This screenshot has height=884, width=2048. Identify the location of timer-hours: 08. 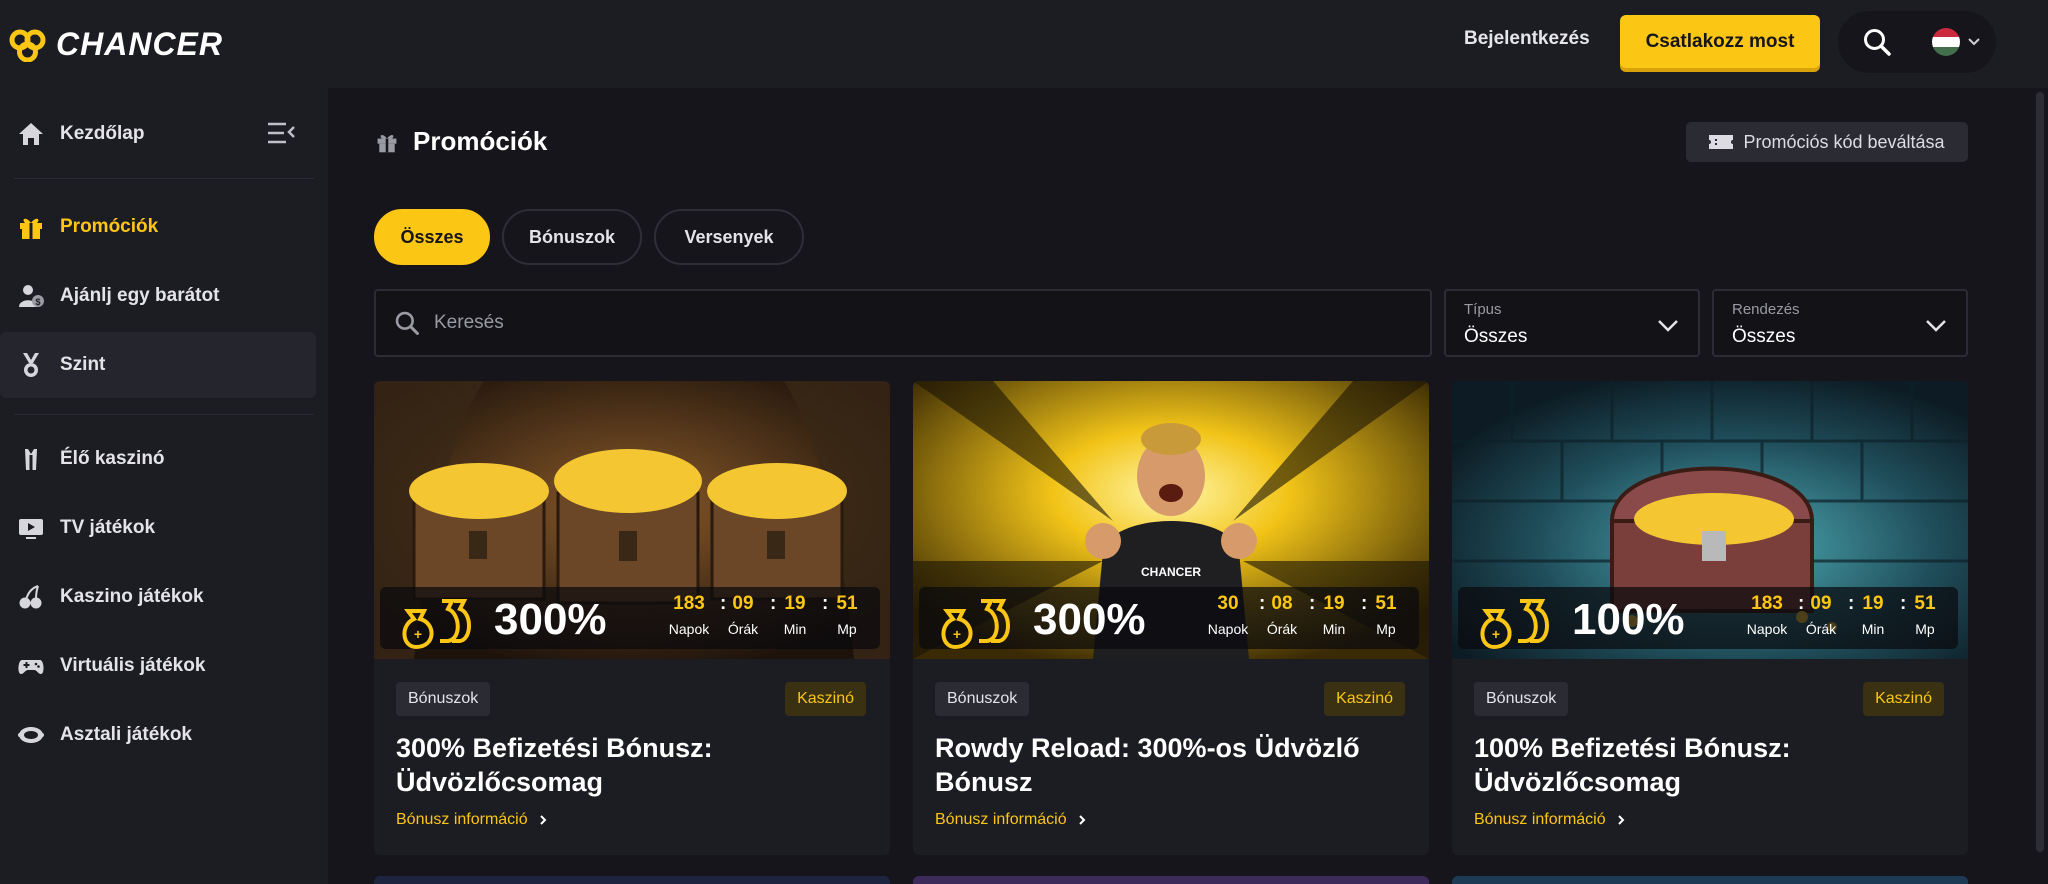
(1282, 603).